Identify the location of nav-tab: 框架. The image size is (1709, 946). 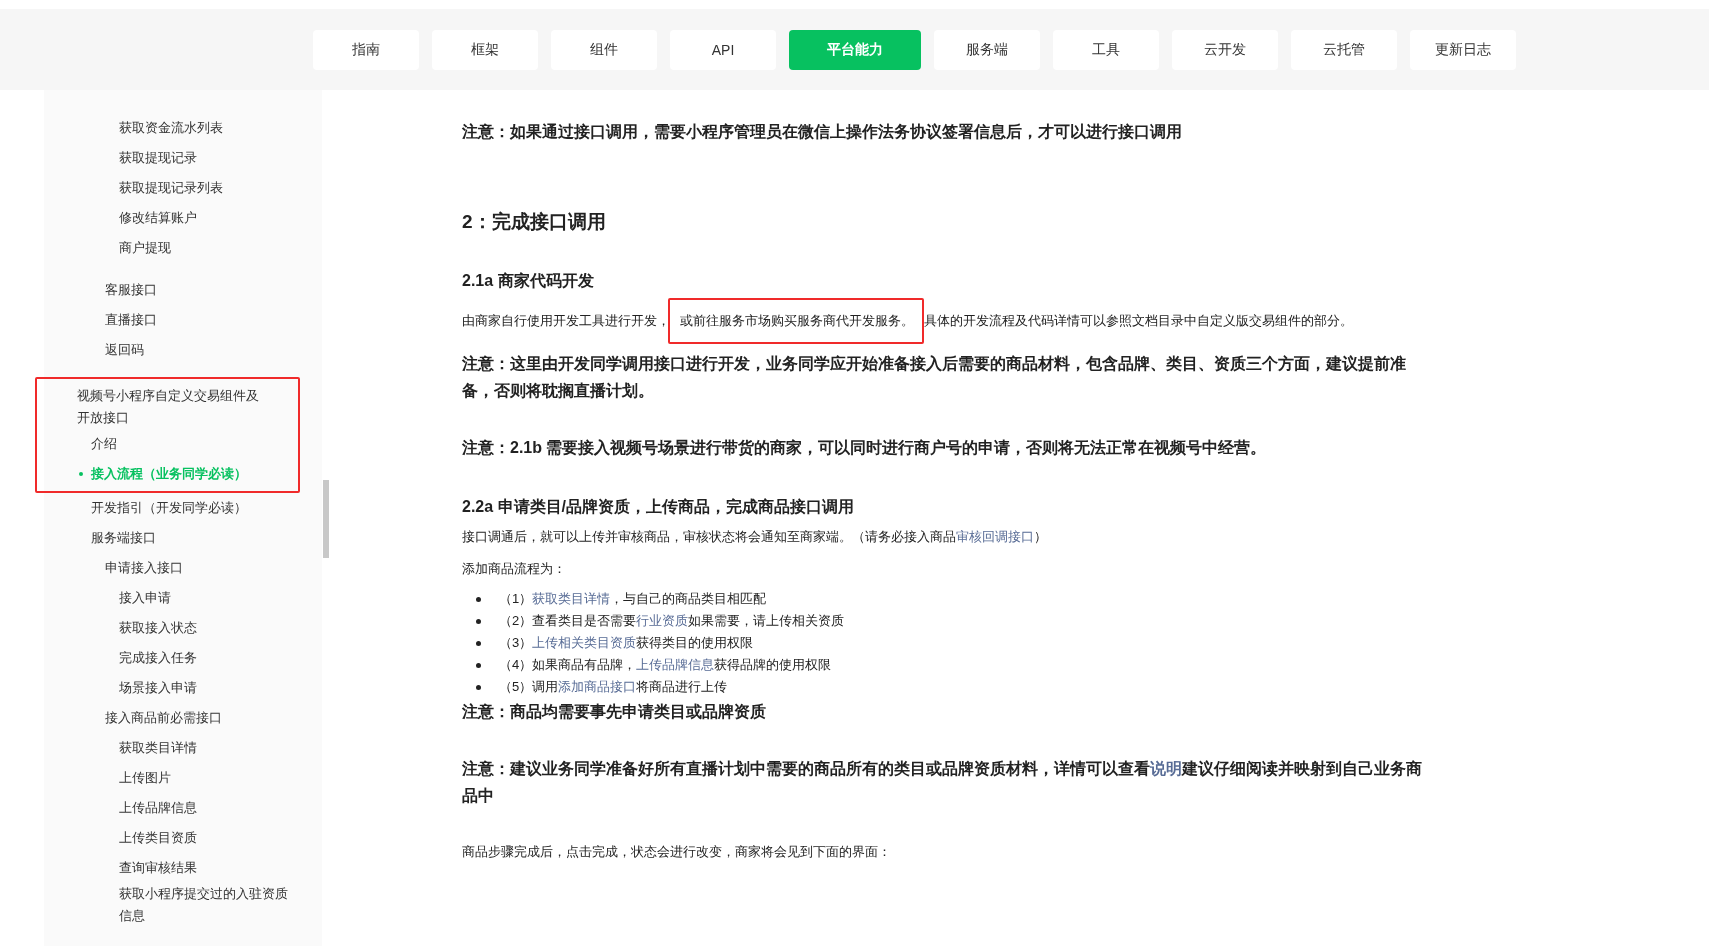
(485, 50).